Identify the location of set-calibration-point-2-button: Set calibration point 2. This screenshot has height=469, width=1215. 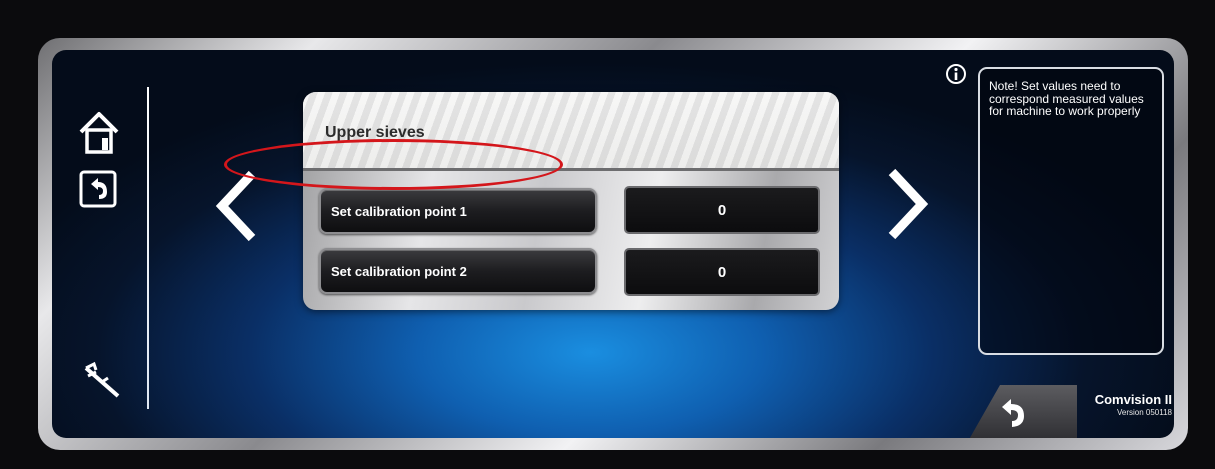
(458, 271).